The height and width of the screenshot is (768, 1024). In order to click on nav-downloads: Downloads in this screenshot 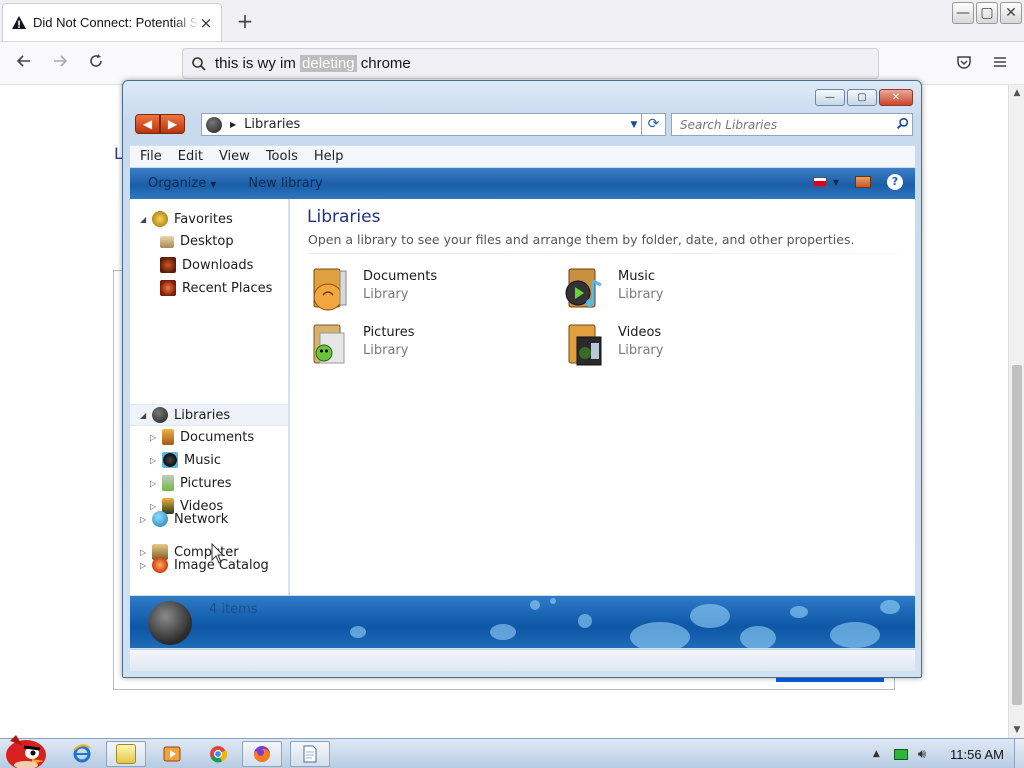, I will do `click(206, 265)`.